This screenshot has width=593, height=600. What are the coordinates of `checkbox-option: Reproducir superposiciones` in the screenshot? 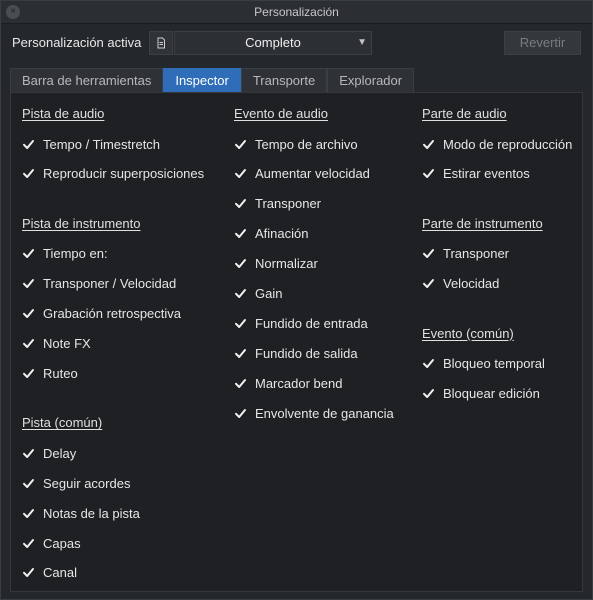 It's located at (113, 174).